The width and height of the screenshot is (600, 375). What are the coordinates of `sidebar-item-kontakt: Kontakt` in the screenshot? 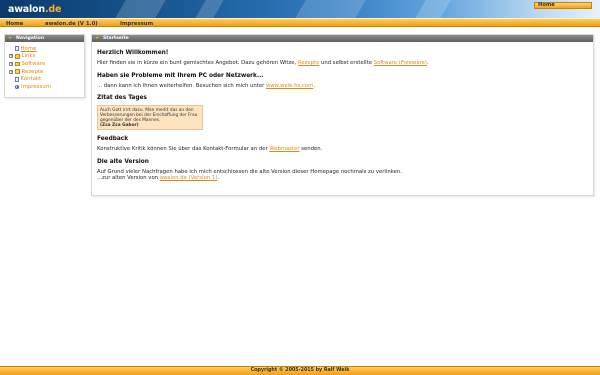 It's located at (46, 79).